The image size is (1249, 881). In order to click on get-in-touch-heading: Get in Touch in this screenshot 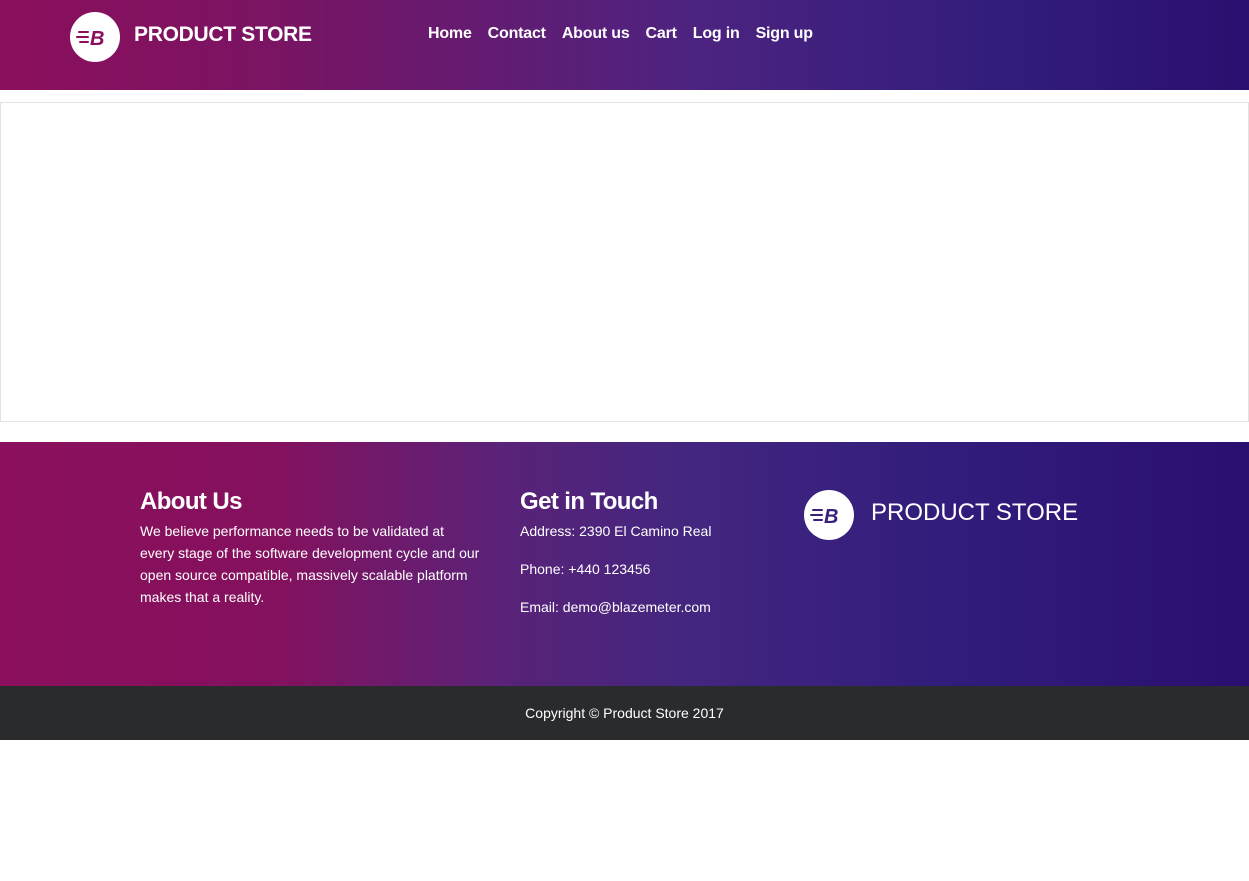, I will do `click(589, 501)`.